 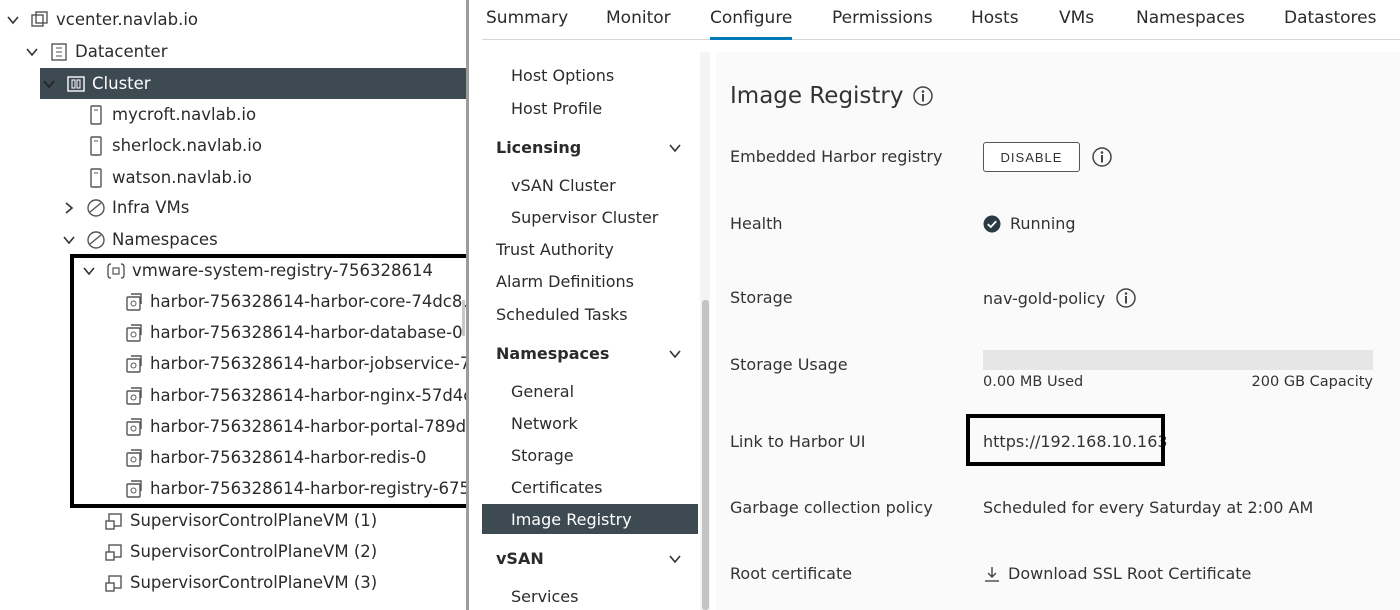 I want to click on nav-item-image-registry: Image Registry, so click(x=590, y=519).